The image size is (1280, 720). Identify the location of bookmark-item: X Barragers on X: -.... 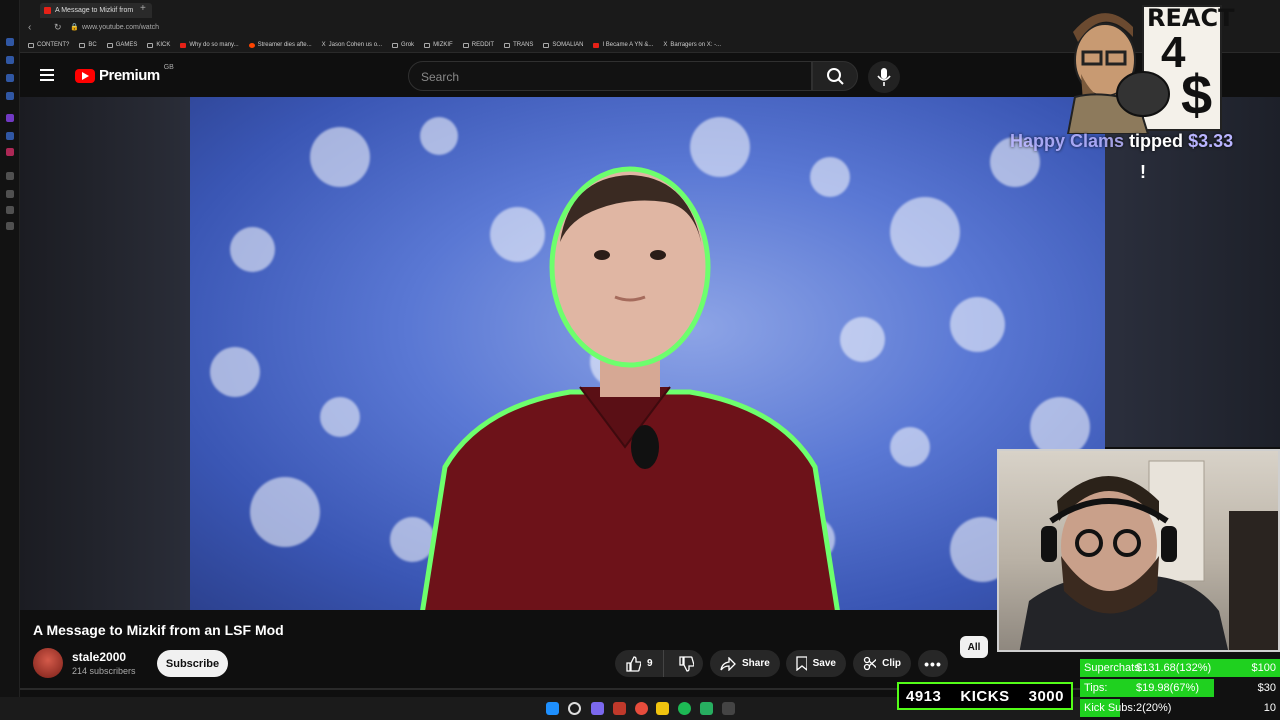
(692, 45).